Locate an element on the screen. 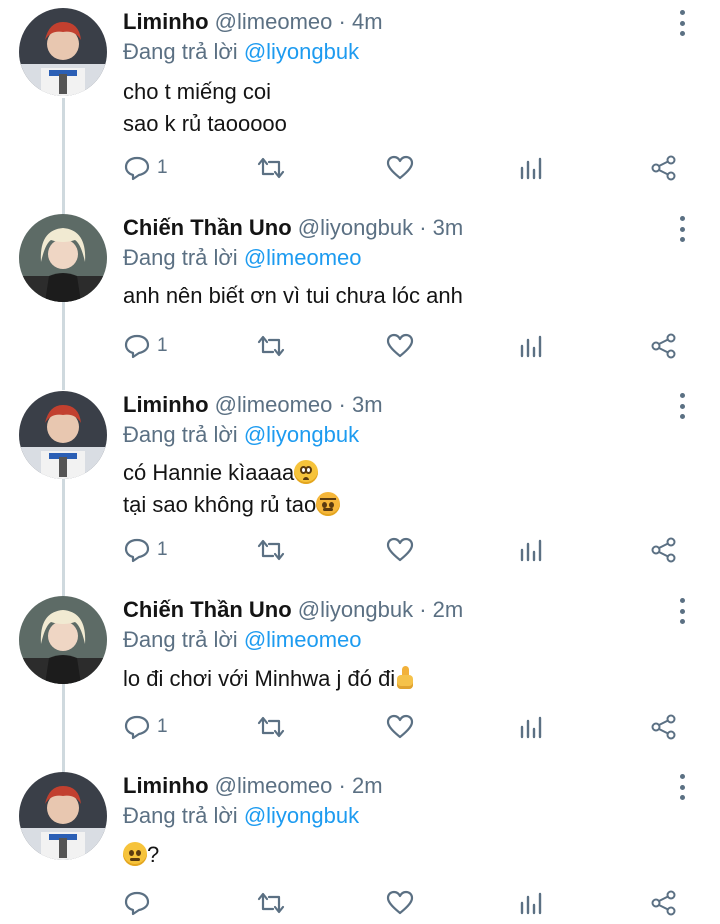 The image size is (720, 924). tweet-text-line: anh nên biết ơn vì tui chưa lóc anh is located at coordinates (293, 295).